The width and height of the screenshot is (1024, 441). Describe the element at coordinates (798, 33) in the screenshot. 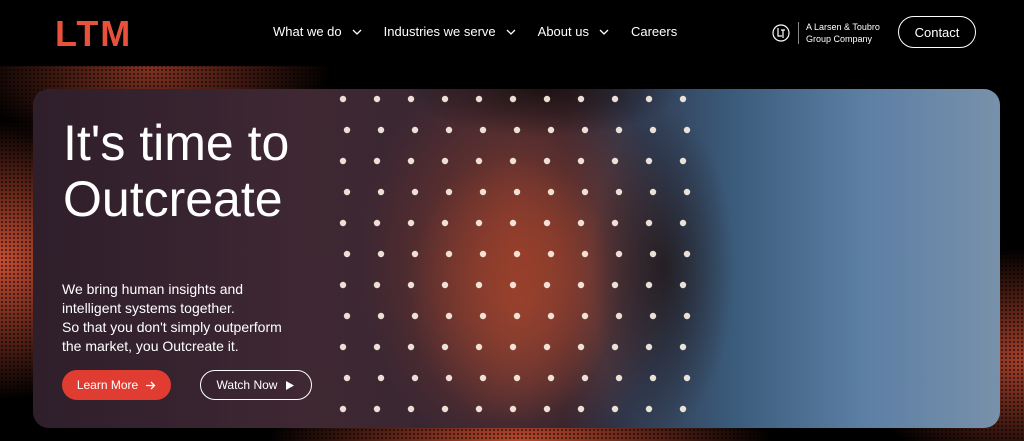

I see `divider` at that location.